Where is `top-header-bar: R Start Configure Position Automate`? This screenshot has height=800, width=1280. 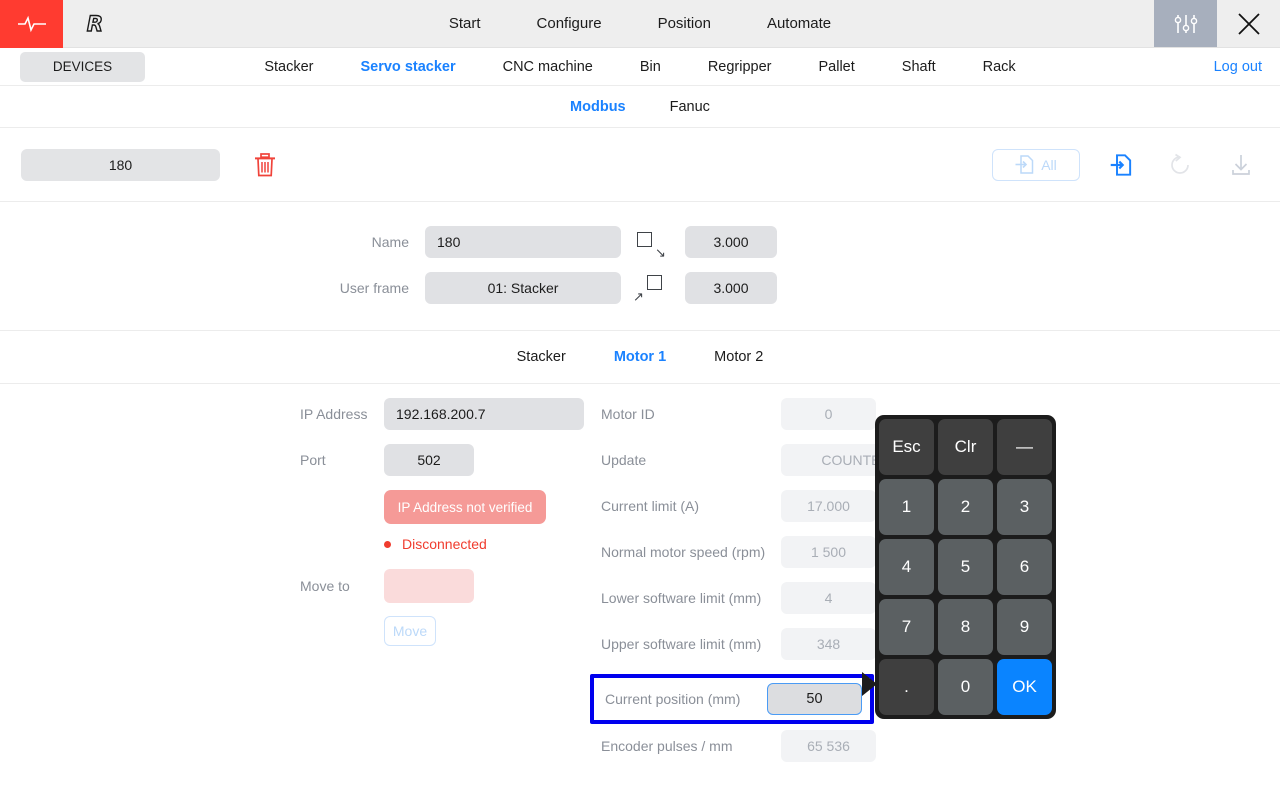 top-header-bar: R Start Configure Position Automate is located at coordinates (640, 24).